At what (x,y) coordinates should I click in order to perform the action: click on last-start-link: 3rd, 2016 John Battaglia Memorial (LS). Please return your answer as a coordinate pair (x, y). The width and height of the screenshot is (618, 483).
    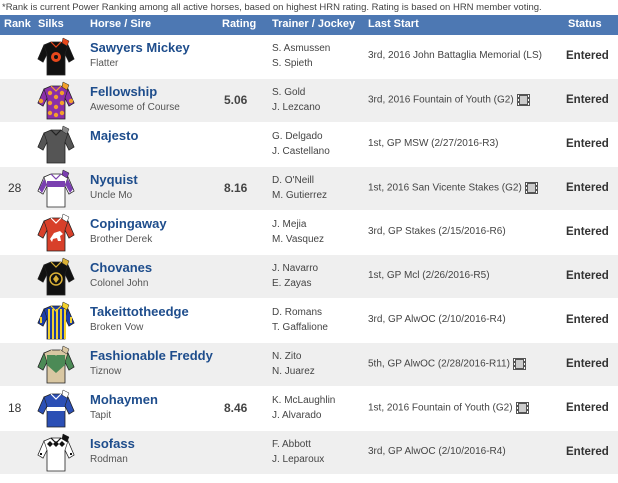
    Looking at the image, I should click on (455, 55).